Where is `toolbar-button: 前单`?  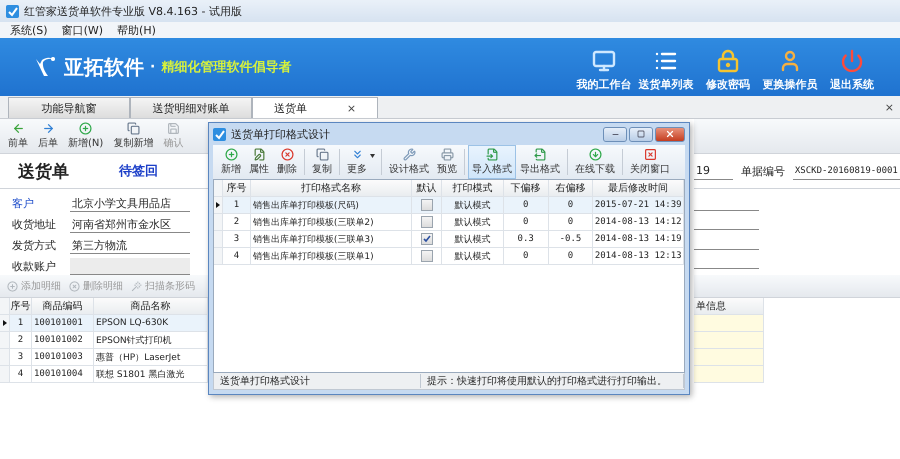
toolbar-button: 前单 is located at coordinates (18, 136).